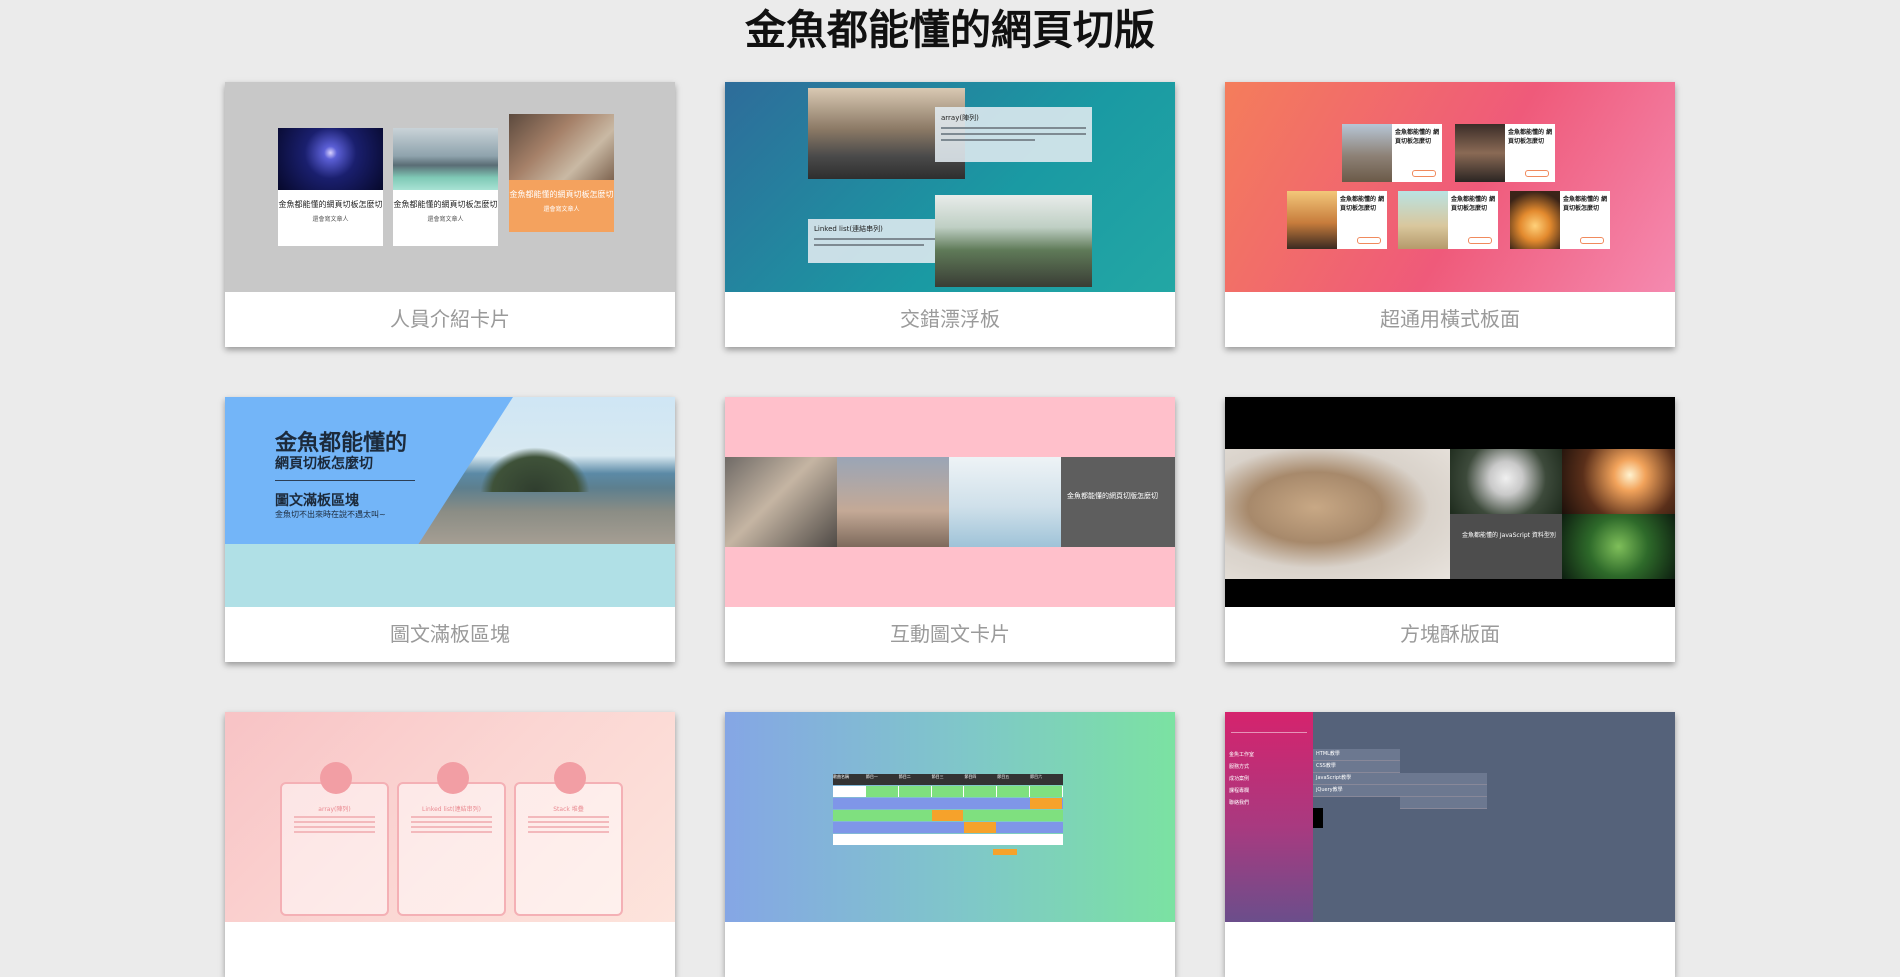 The width and height of the screenshot is (1900, 977). Describe the element at coordinates (1118, 502) in the screenshot. I see `overlay-photo: 金魚都能懂的網頁切版怎麼切` at that location.